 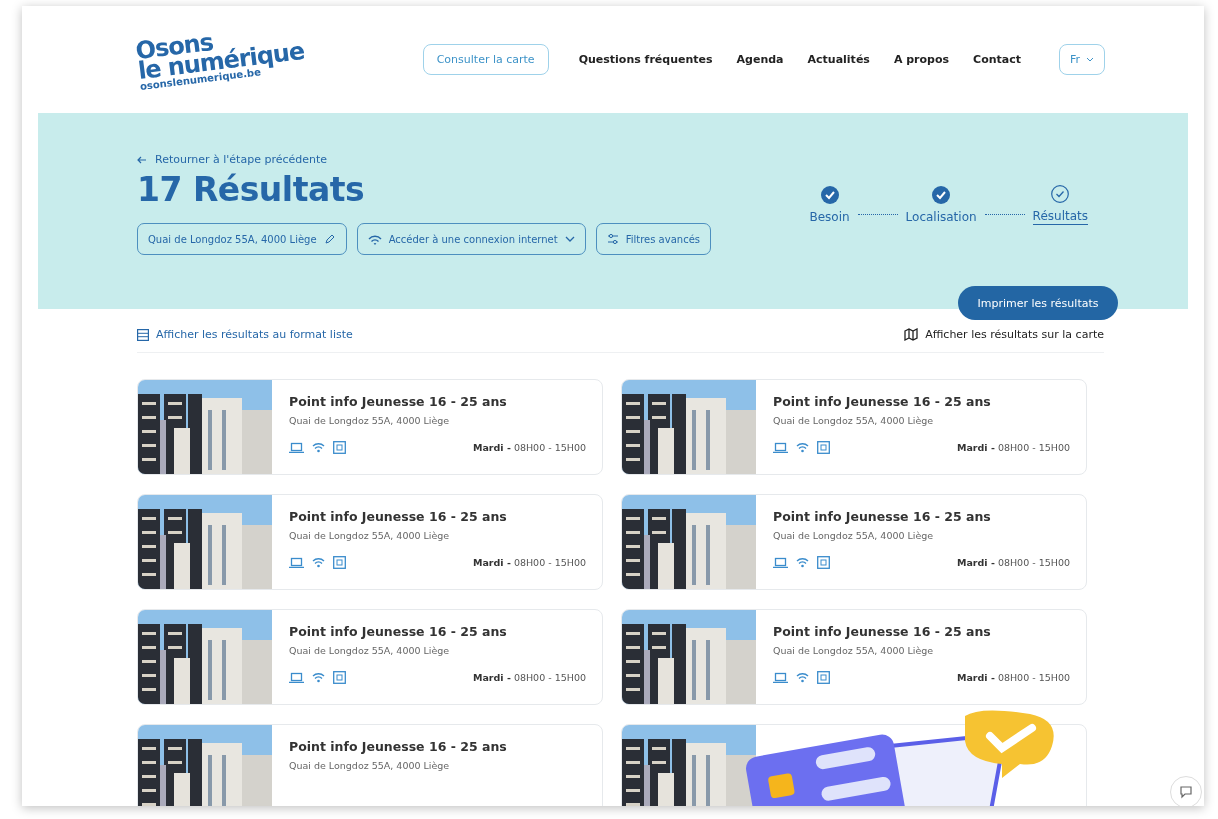 What do you see at coordinates (921, 59) in the screenshot?
I see `nav-link: A propos` at bounding box center [921, 59].